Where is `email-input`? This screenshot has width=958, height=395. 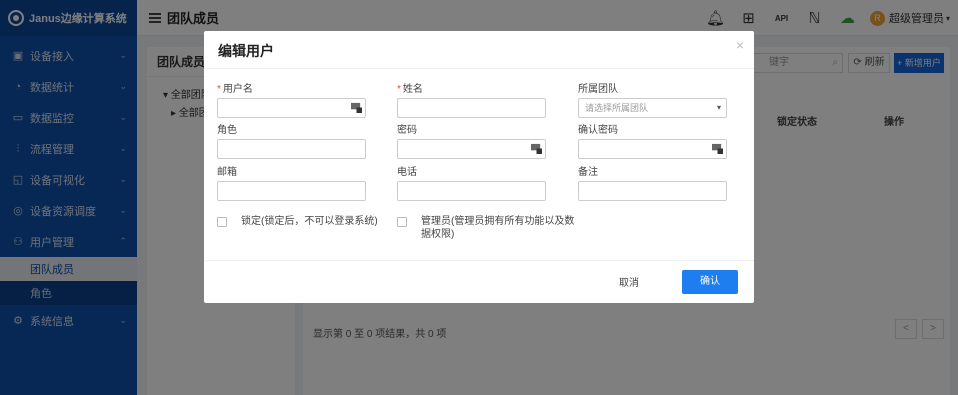 email-input is located at coordinates (291, 191).